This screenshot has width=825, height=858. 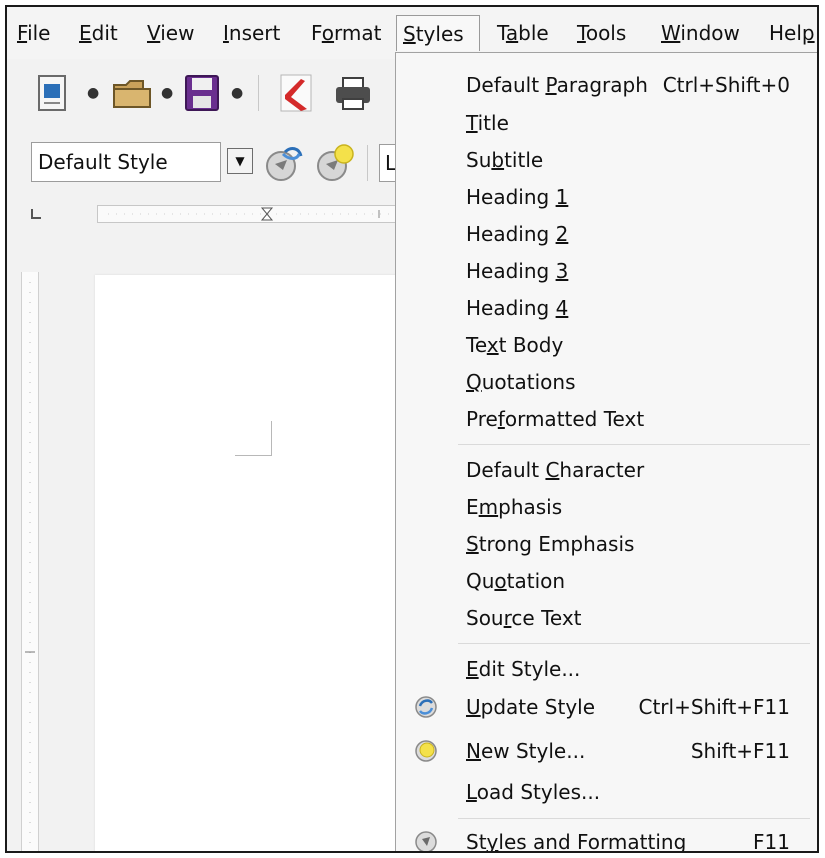 What do you see at coordinates (606, 618) in the screenshot?
I see `menu-item-source-text: Source Text` at bounding box center [606, 618].